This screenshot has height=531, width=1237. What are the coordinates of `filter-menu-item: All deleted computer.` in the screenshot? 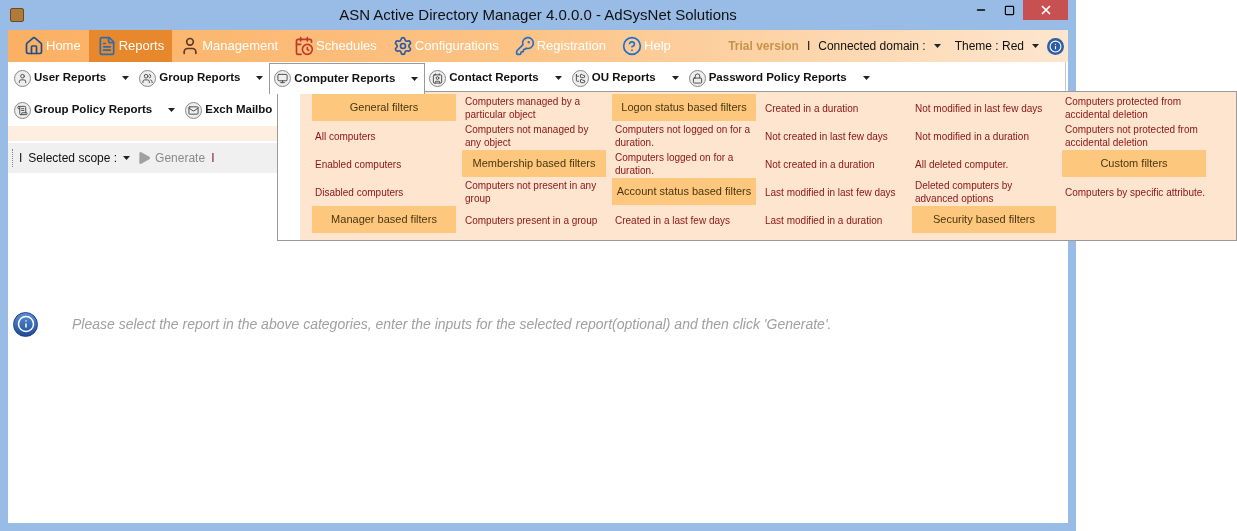 It's located at (984, 164).